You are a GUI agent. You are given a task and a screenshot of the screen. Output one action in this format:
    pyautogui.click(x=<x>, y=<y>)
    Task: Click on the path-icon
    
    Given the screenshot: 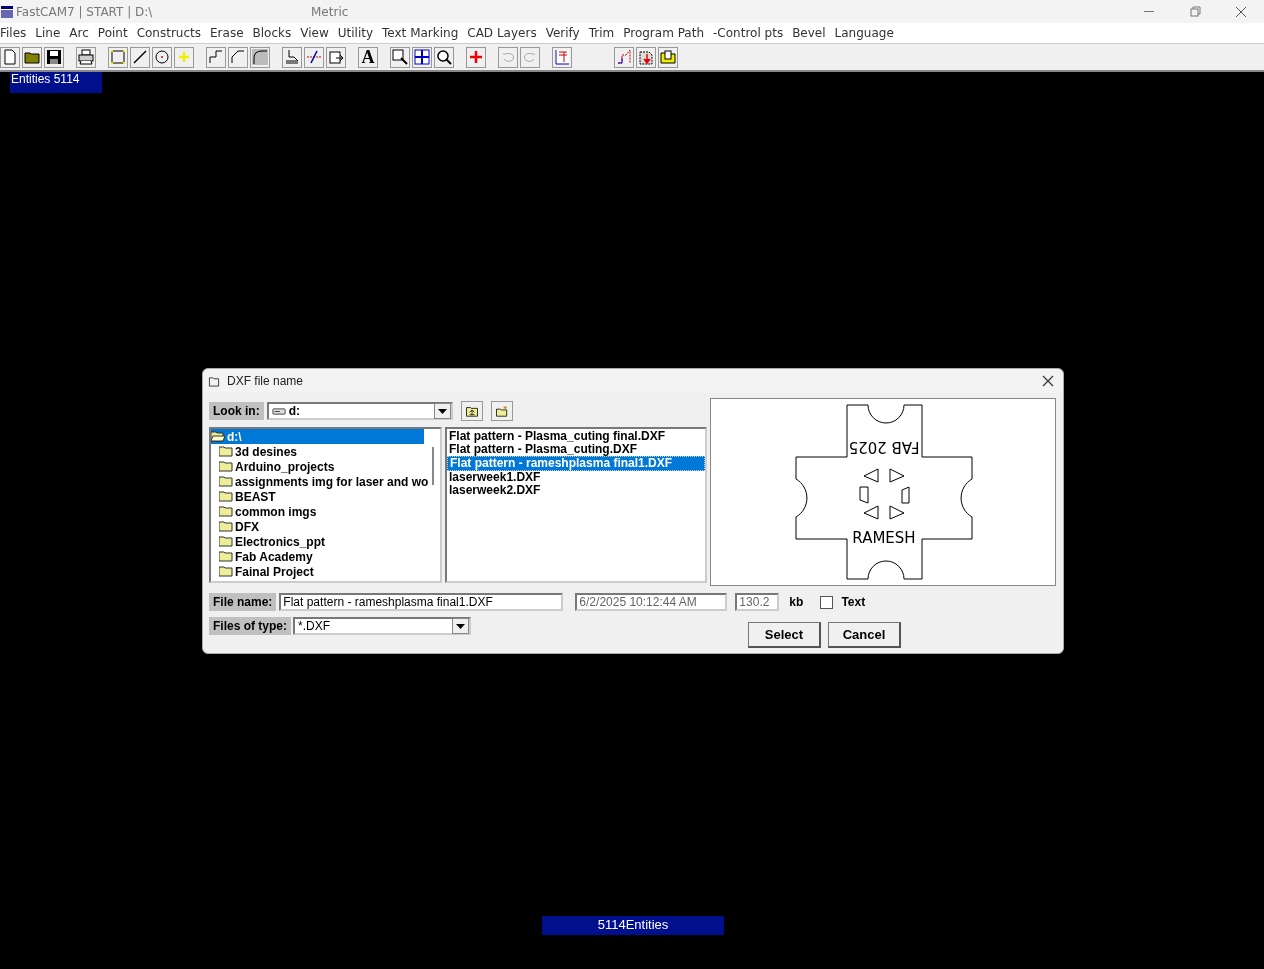 What is the action you would take?
    pyautogui.click(x=624, y=57)
    